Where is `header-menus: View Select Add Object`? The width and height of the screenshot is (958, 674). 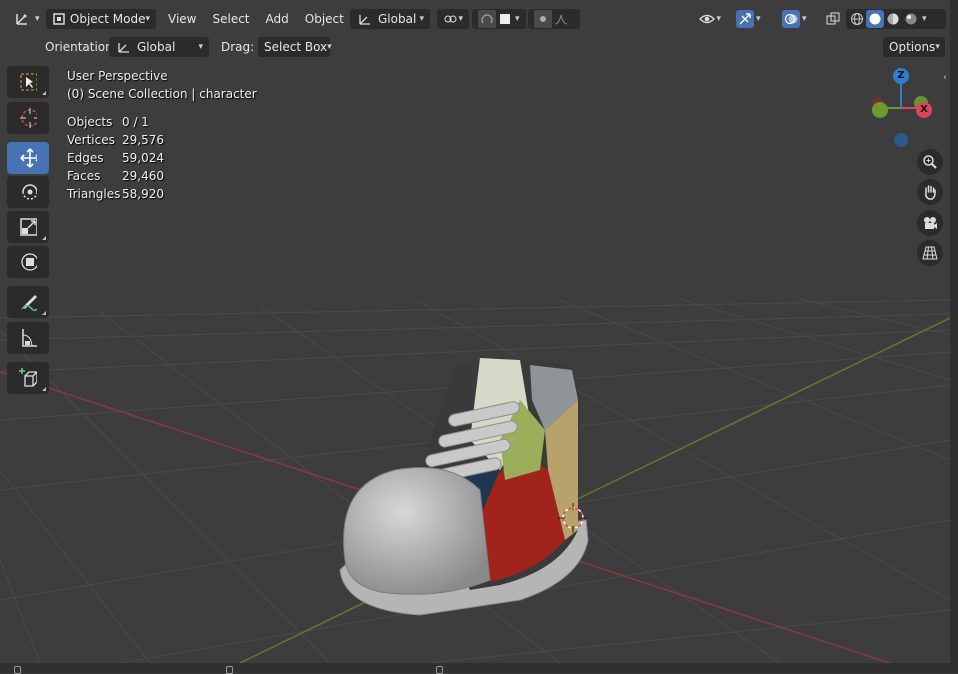
header-menus: View Select Add Object is located at coordinates (256, 19).